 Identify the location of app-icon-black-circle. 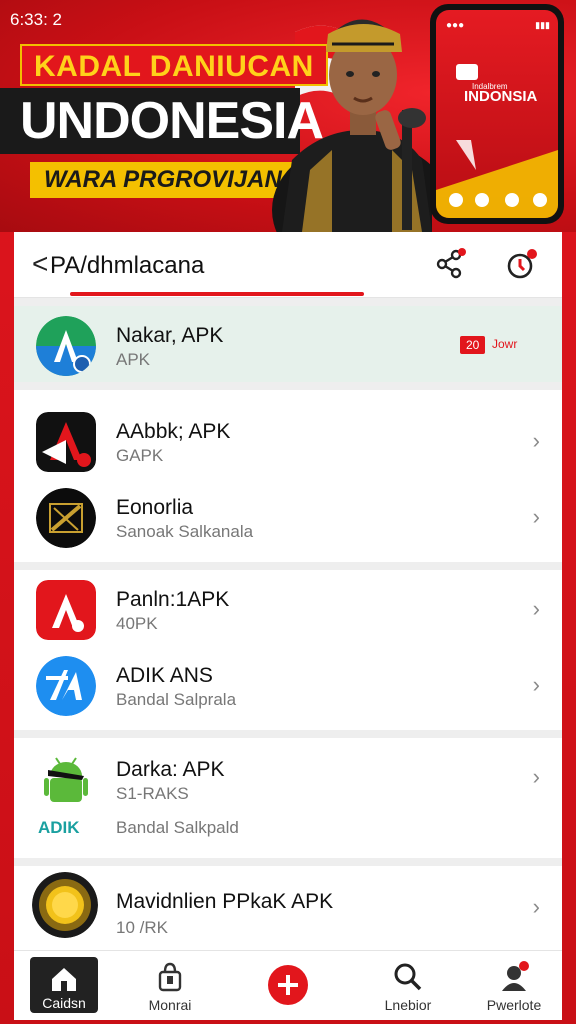
(66, 518).